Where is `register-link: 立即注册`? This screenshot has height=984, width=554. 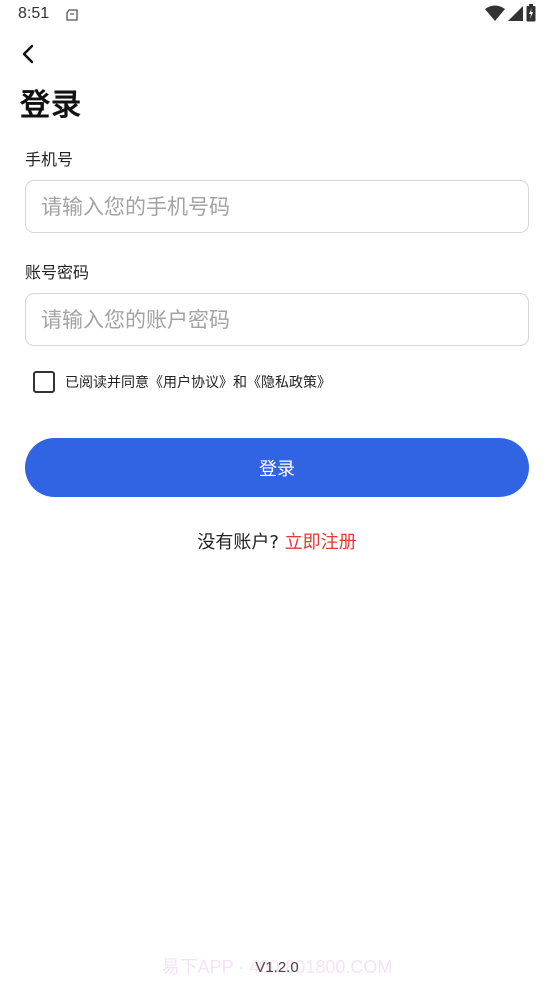 register-link: 立即注册 is located at coordinates (321, 542).